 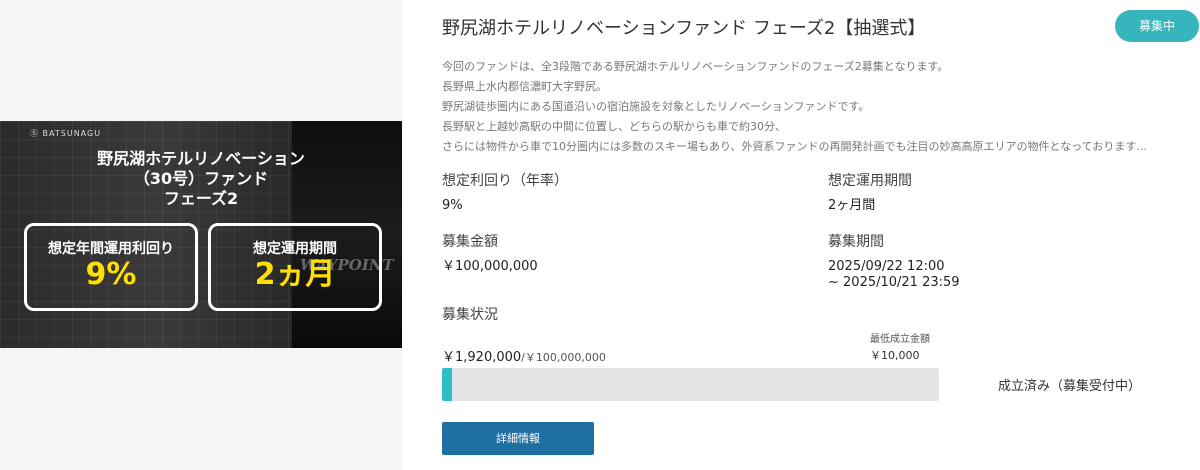 What do you see at coordinates (295, 274) in the screenshot?
I see `banner-period-value: 2ヵ月` at bounding box center [295, 274].